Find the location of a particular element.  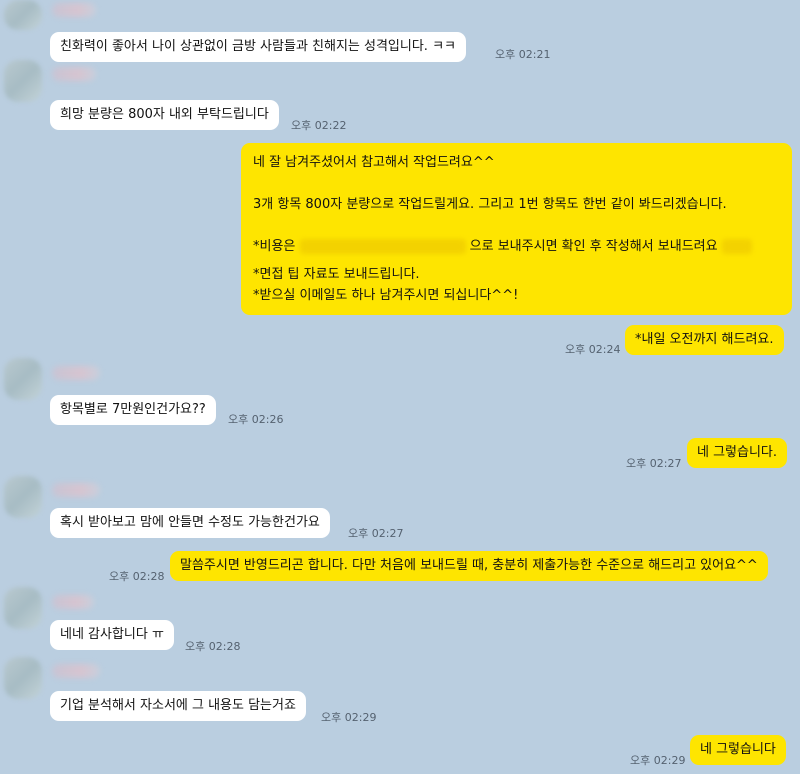

message-bubble-incoming: 친화력이 좋아서 나이 상관없이 금방 사람들과 친해지는 성격입니다. ㅋㅋ is located at coordinates (258, 47).